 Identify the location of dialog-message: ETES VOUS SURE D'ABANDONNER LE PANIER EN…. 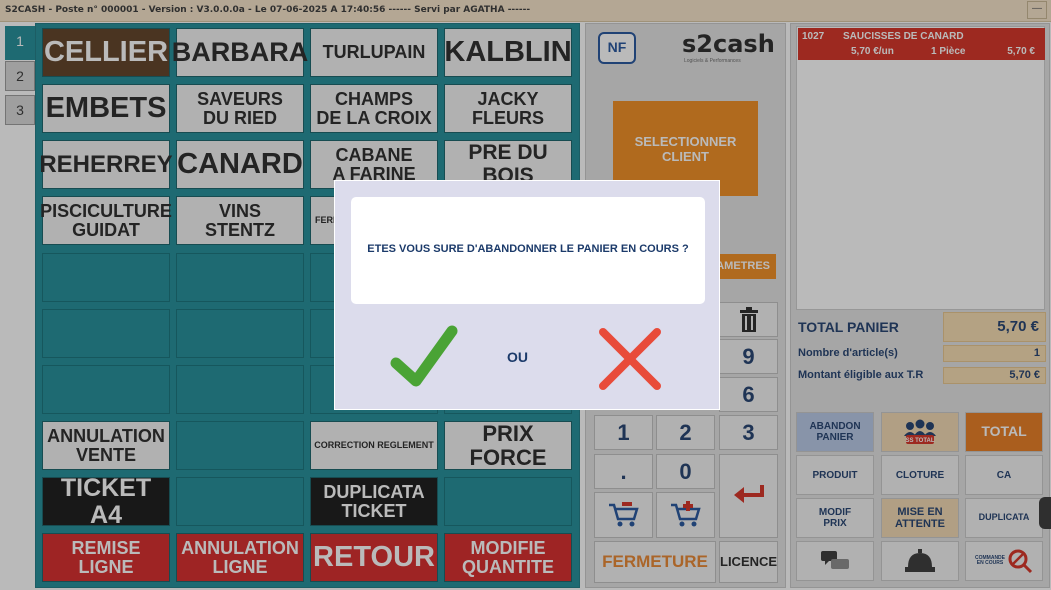
(528, 249).